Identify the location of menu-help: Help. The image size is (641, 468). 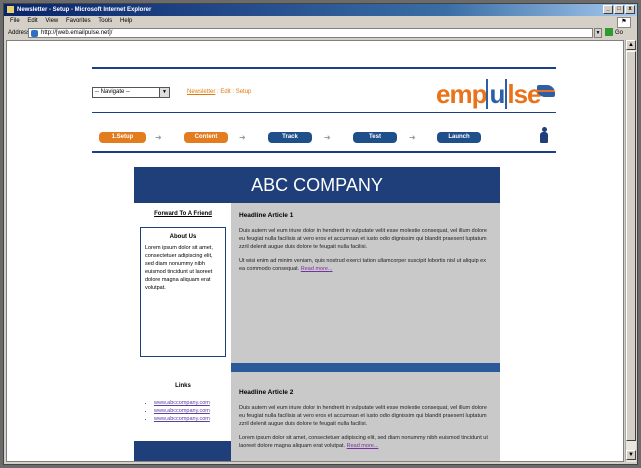
(126, 21).